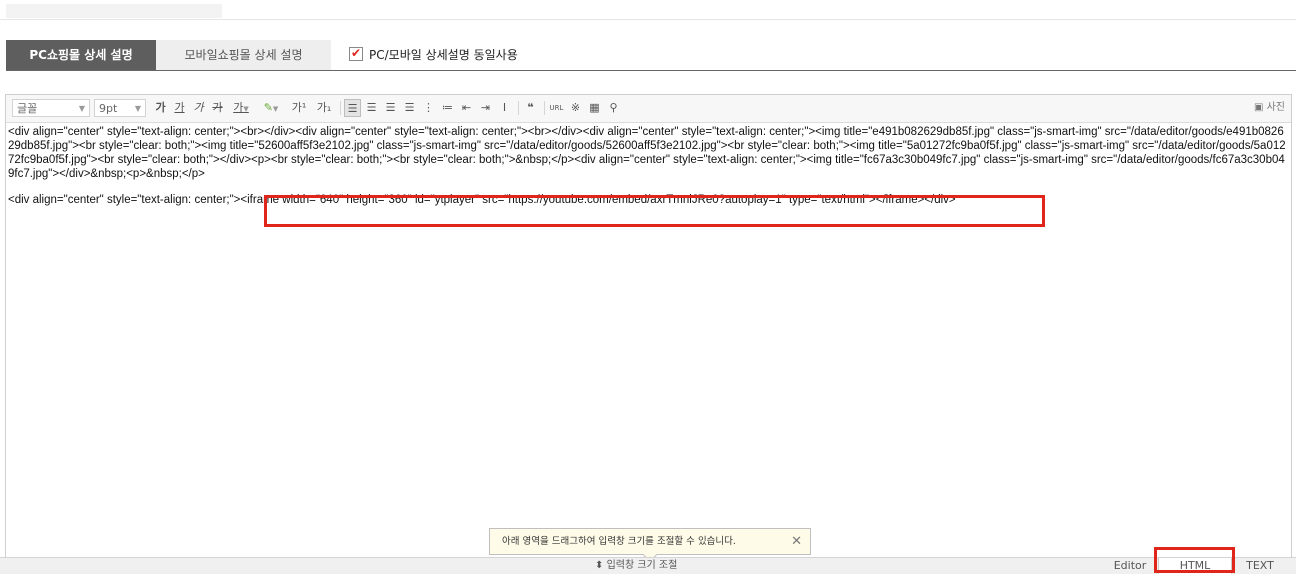  What do you see at coordinates (299, 108) in the screenshot?
I see `superscript-button: 가¹` at bounding box center [299, 108].